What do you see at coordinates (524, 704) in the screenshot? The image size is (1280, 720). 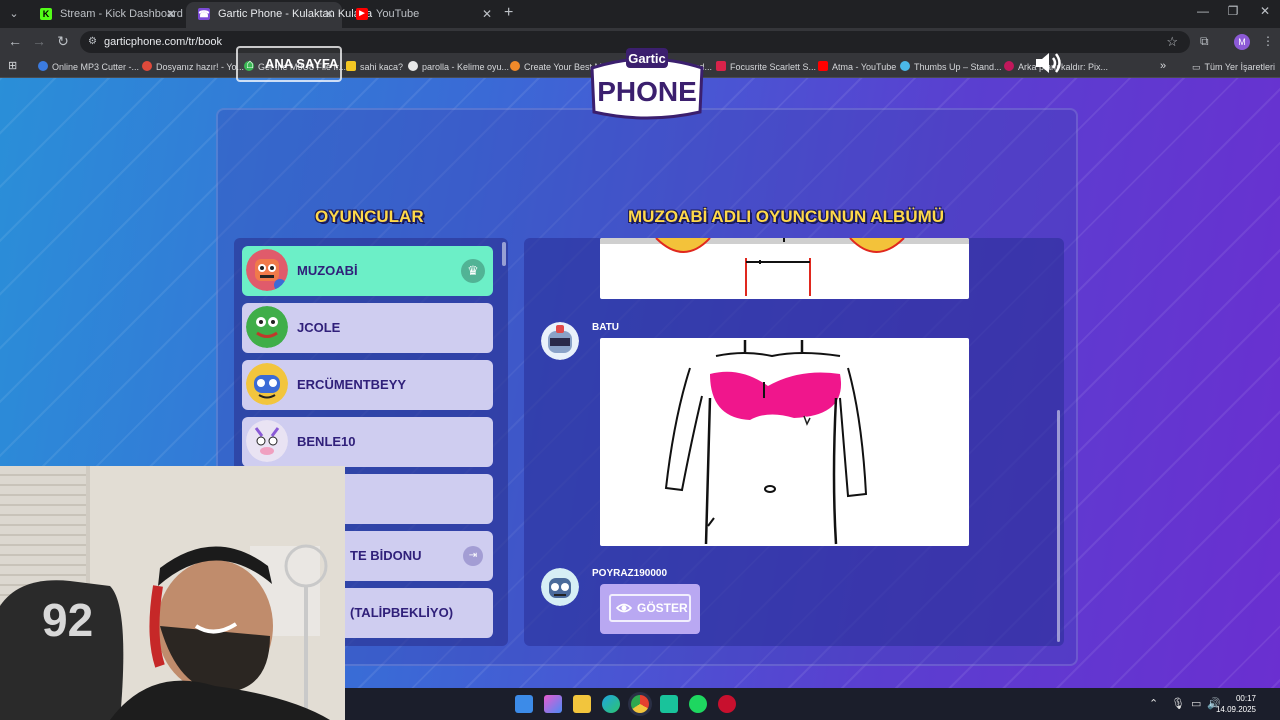 I see `start-icon` at bounding box center [524, 704].